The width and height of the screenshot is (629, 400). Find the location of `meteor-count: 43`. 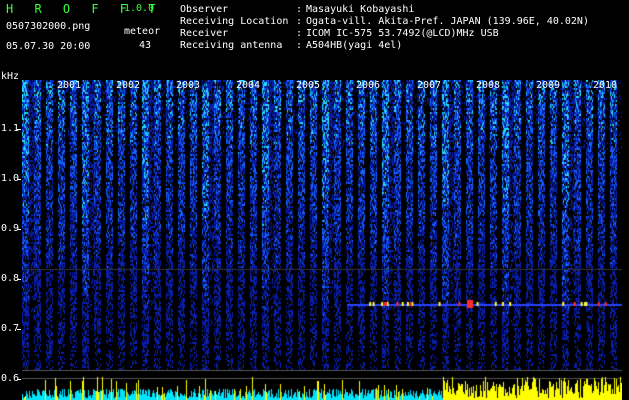

meteor-count: 43 is located at coordinates (145, 45).